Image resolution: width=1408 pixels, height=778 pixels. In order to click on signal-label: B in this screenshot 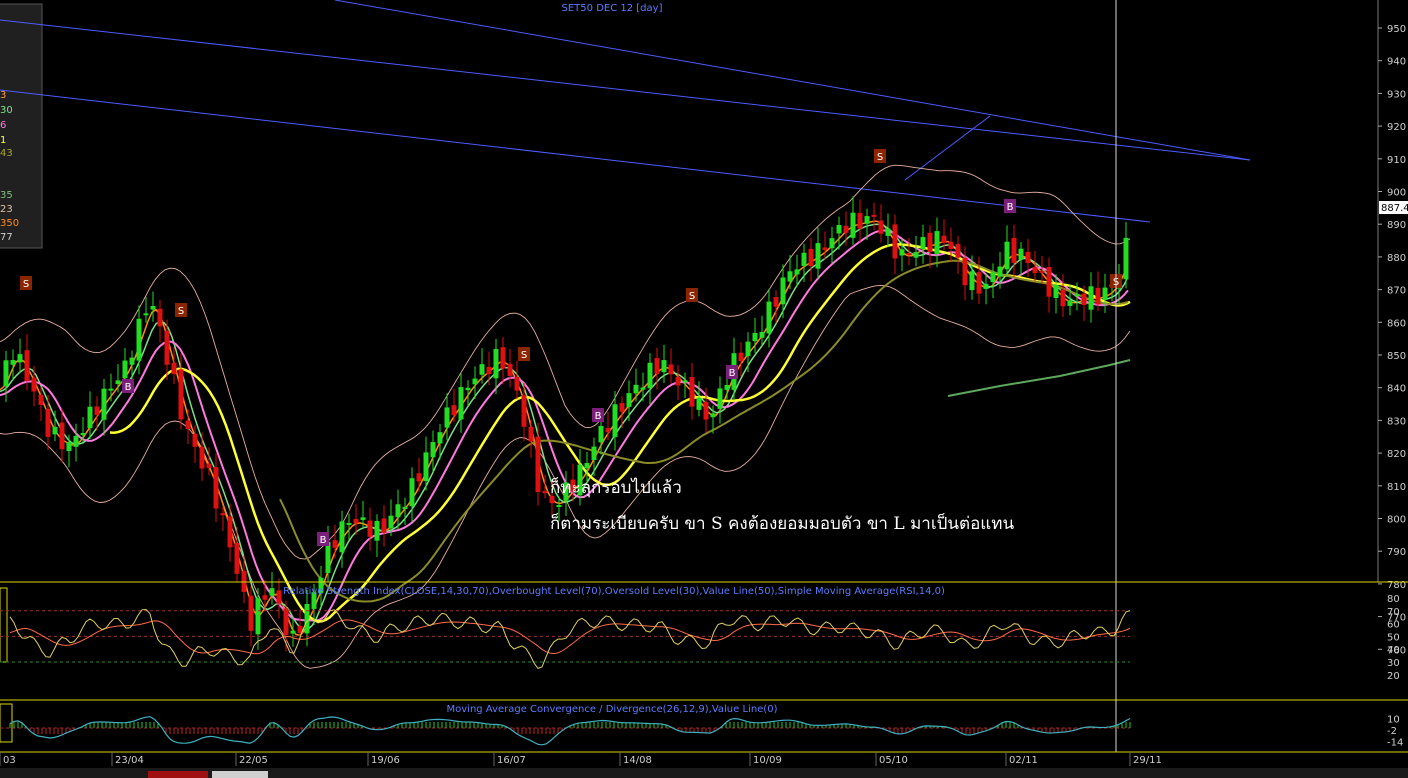, I will do `click(598, 416)`.